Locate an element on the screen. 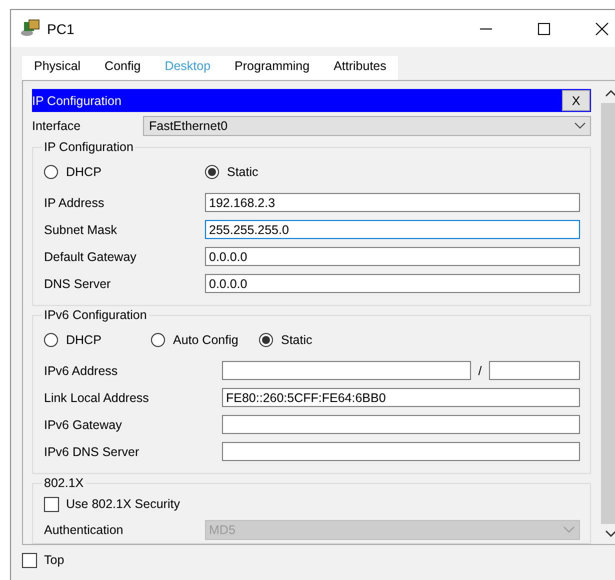 Image resolution: width=615 pixels, height=580 pixels. tab: Programming is located at coordinates (272, 69).